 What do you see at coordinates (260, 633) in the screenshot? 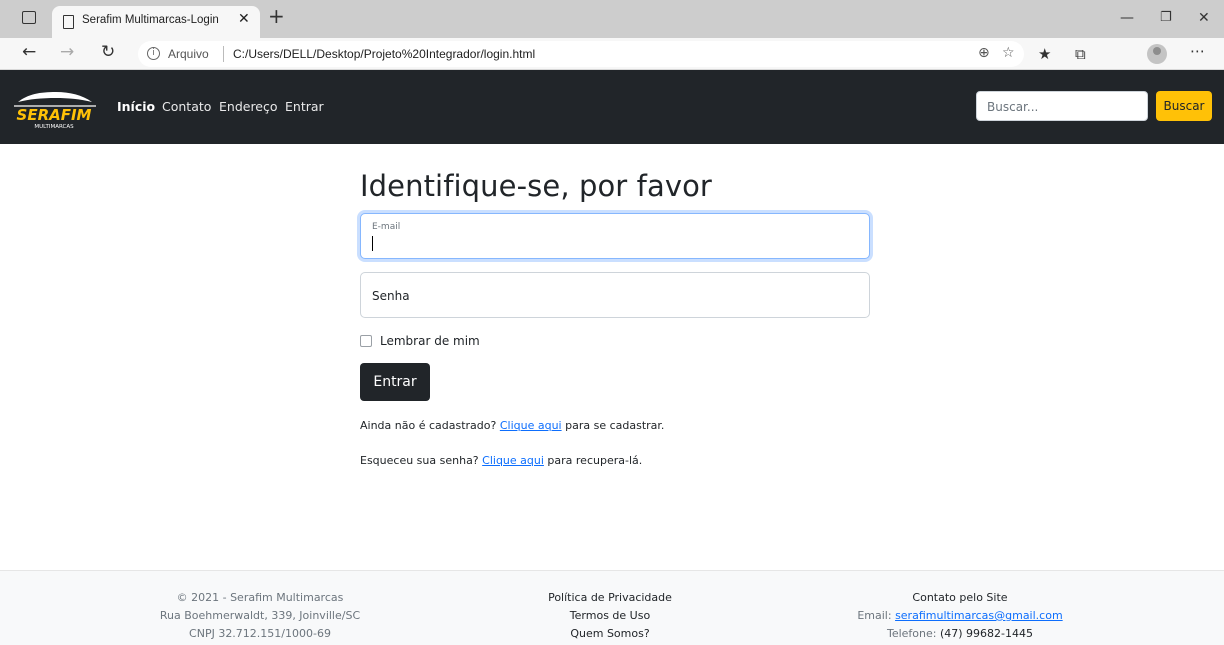
I see `footer-cnpj: CNPJ 32.712.151/1000-69` at bounding box center [260, 633].